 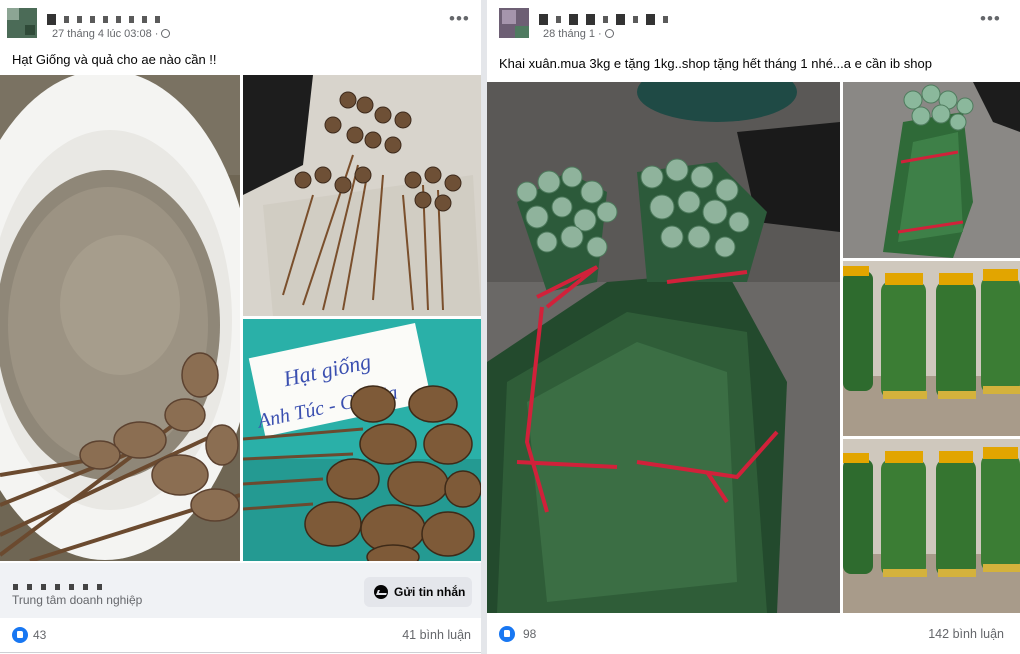 What do you see at coordinates (240, 590) in the screenshot?
I see `business-footer: Trung tâm doanh nghiệp Gửi tin nhắn` at bounding box center [240, 590].